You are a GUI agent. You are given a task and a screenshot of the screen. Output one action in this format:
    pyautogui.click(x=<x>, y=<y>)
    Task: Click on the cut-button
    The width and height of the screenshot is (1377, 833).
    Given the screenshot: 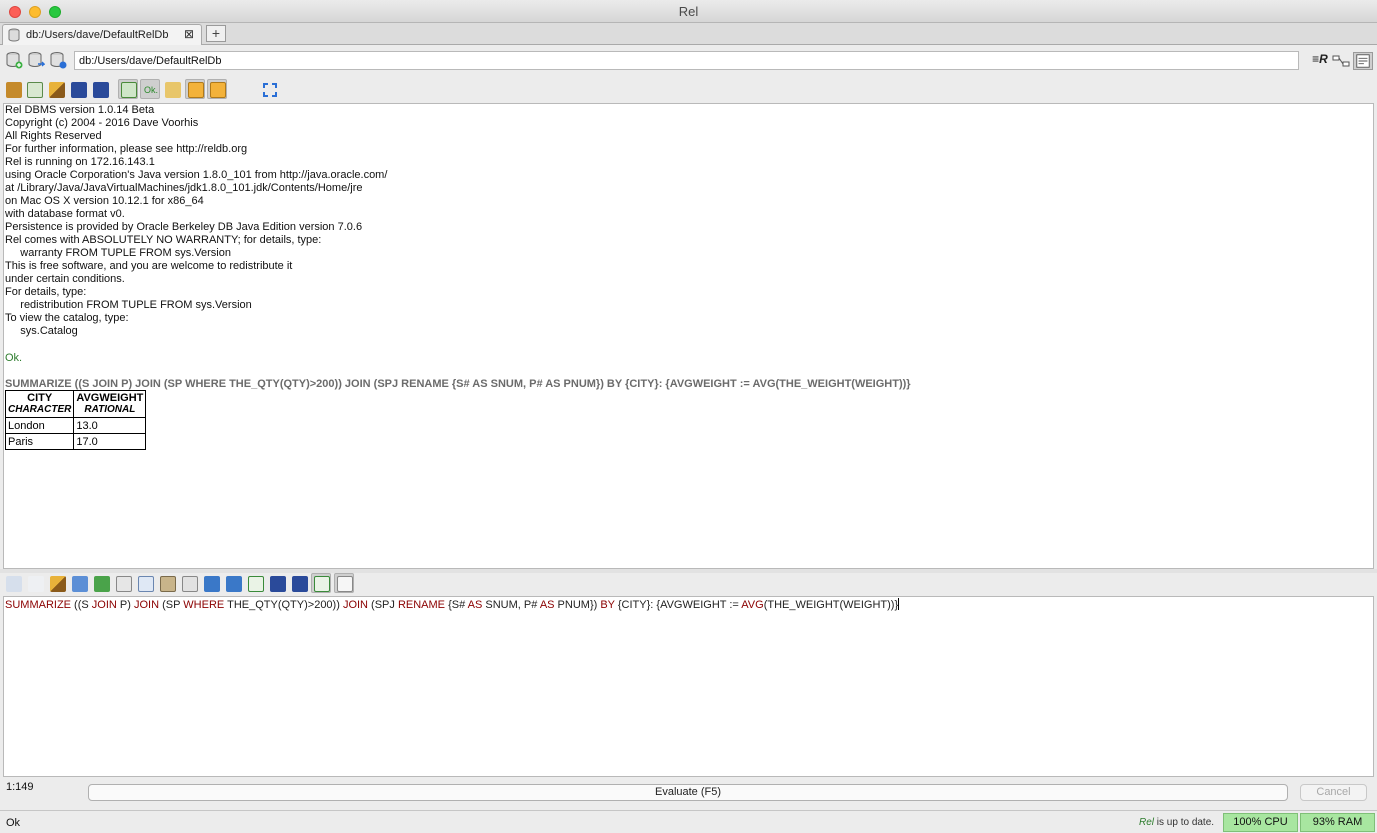 What is the action you would take?
    pyautogui.click(x=124, y=584)
    